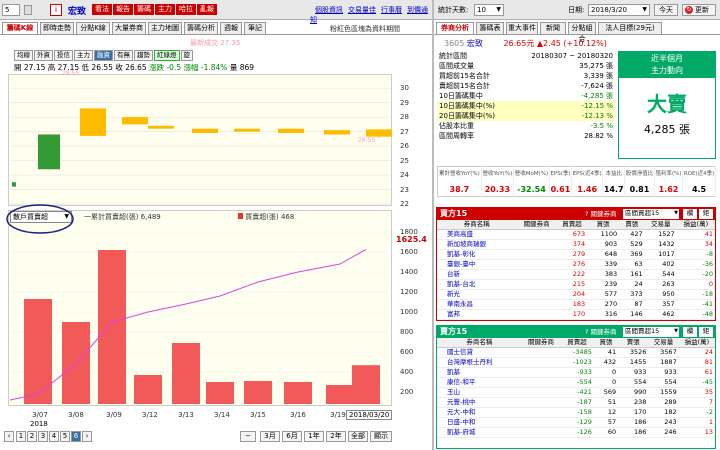 The height and width of the screenshot is (450, 720). What do you see at coordinates (576, 382) in the screenshot?
I see `broker-row: 康信-和平 -554 0 554 554 -45` at bounding box center [576, 382].